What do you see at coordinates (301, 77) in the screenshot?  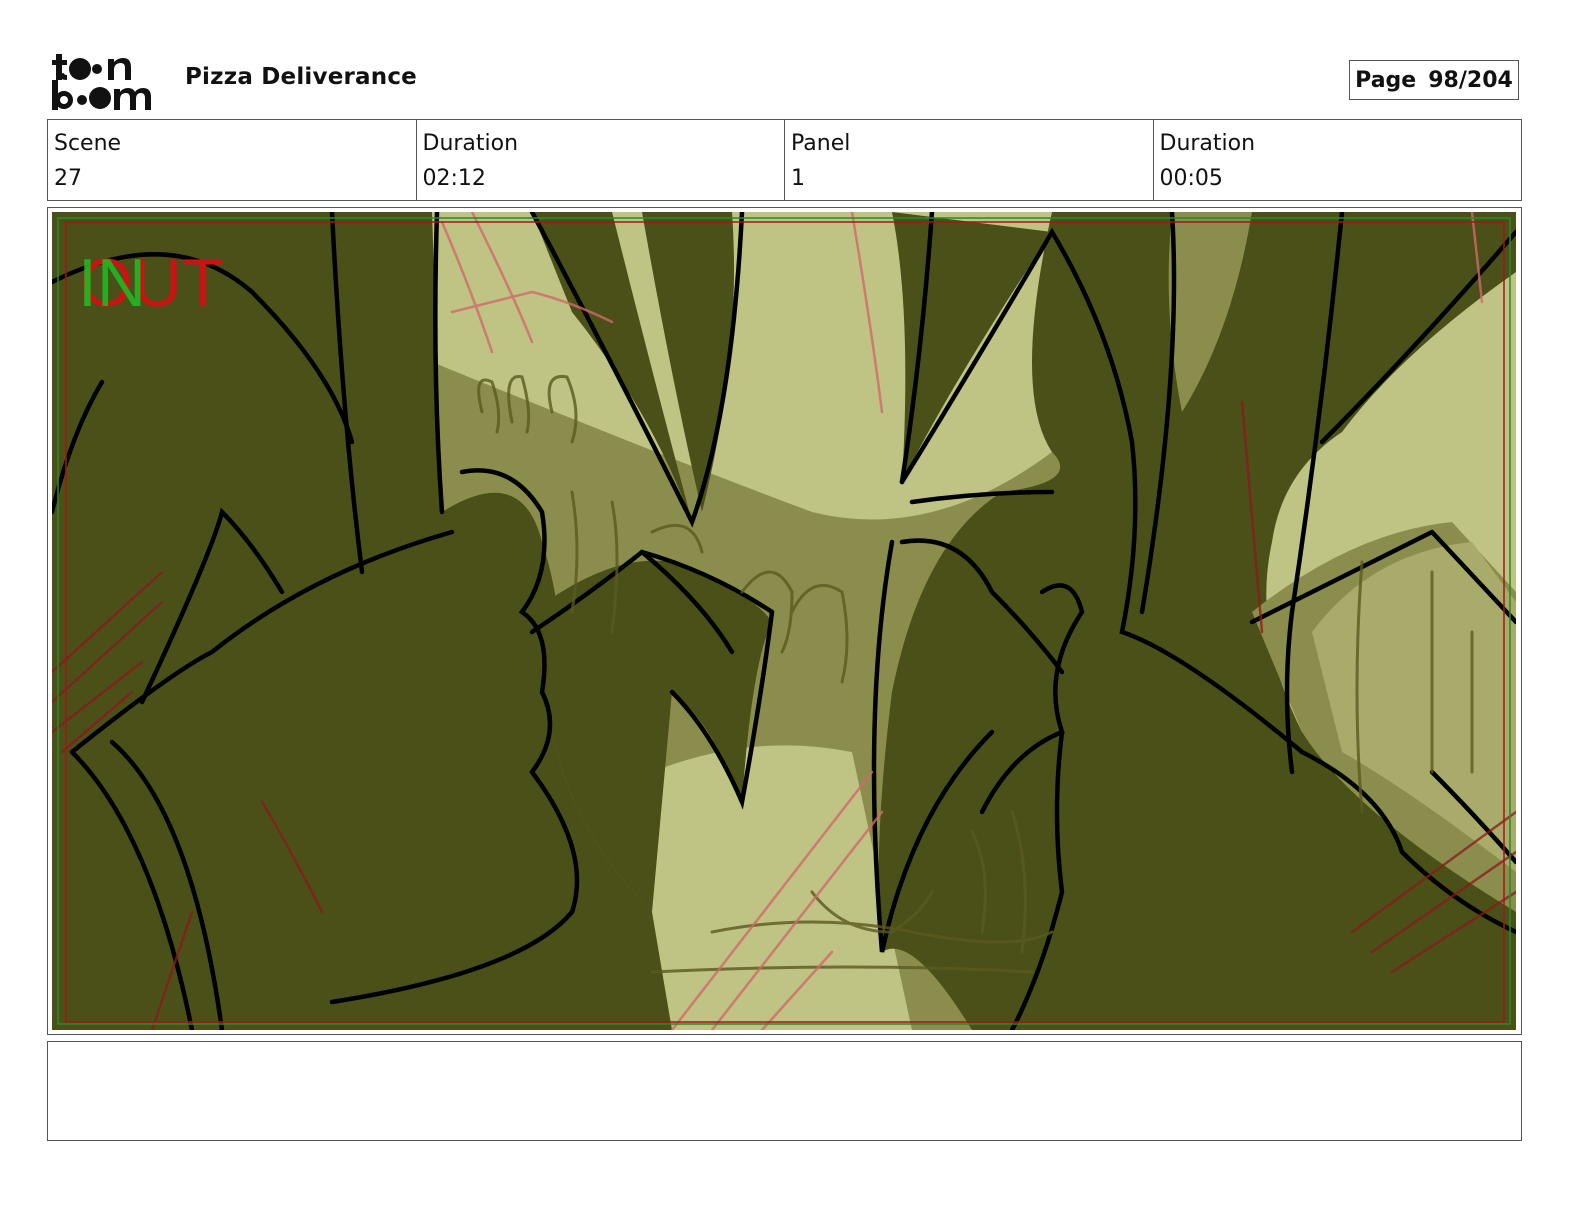 I see `project-title: Pizza Deliverance` at bounding box center [301, 77].